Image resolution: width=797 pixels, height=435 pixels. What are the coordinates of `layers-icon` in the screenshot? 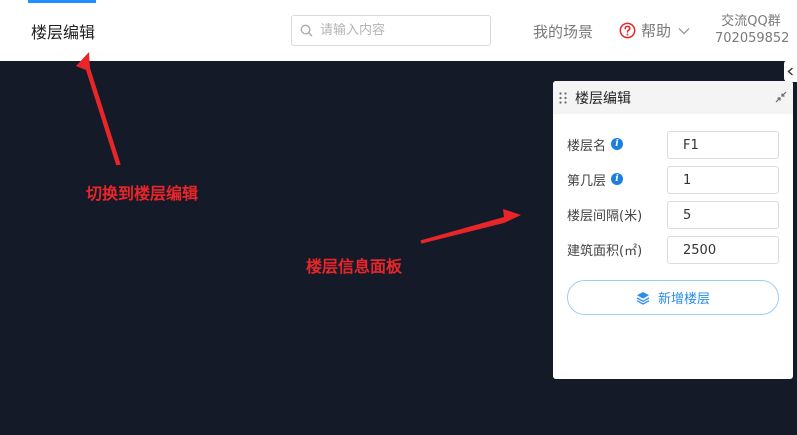 It's located at (643, 298).